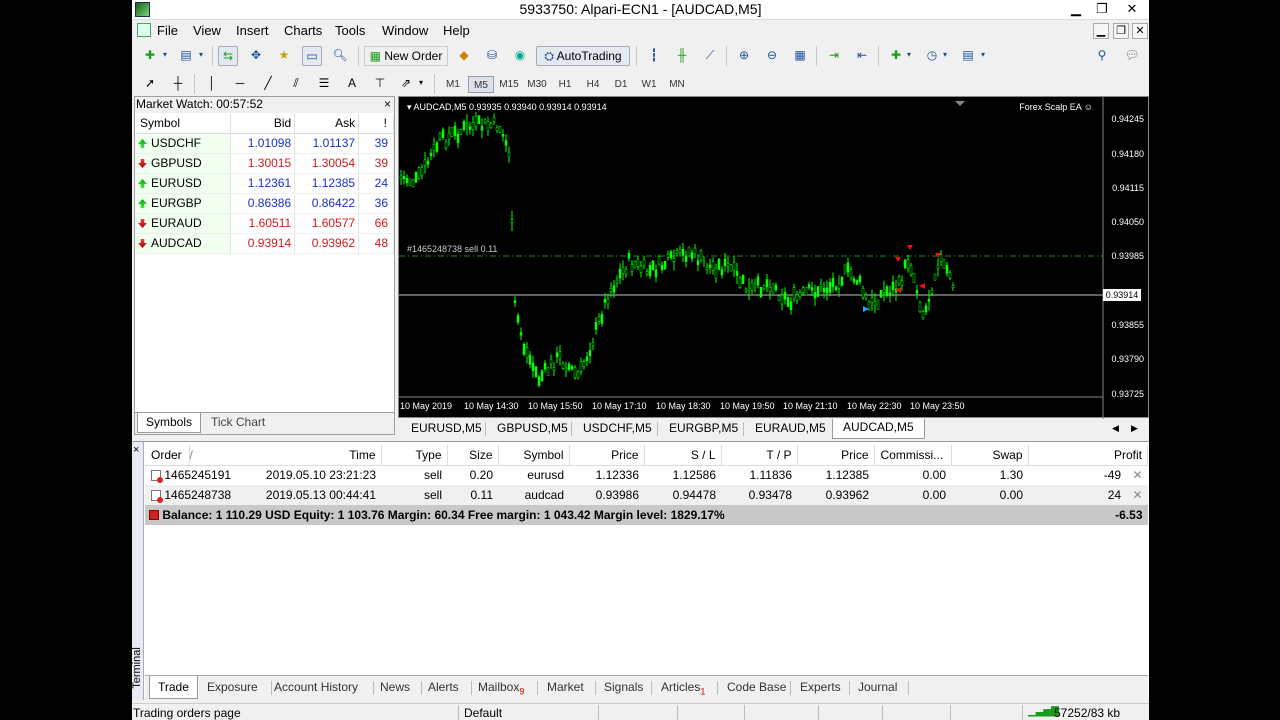 This screenshot has height=720, width=1280. I want to click on market-watch-row-euraud: EURAUD 1.60511 1.60577 66, so click(264, 223).